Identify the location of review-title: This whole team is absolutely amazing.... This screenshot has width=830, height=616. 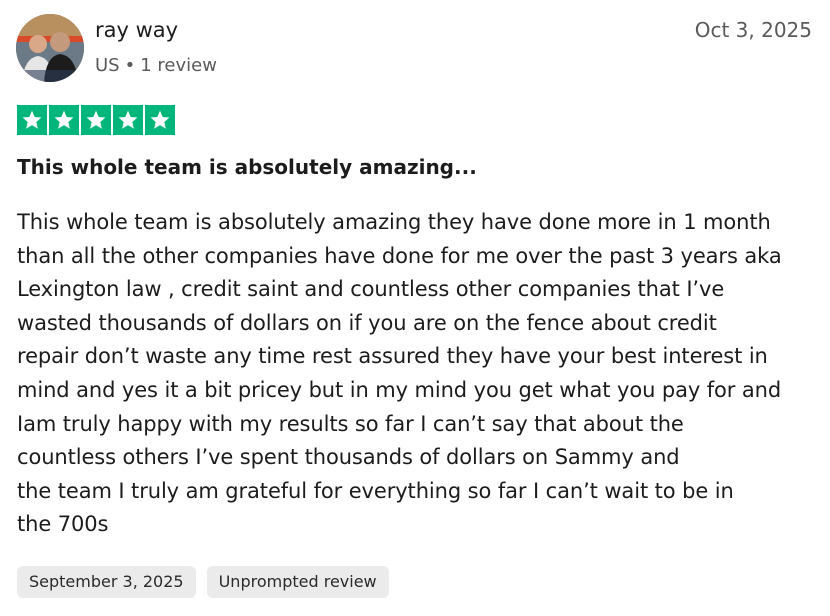
(247, 167).